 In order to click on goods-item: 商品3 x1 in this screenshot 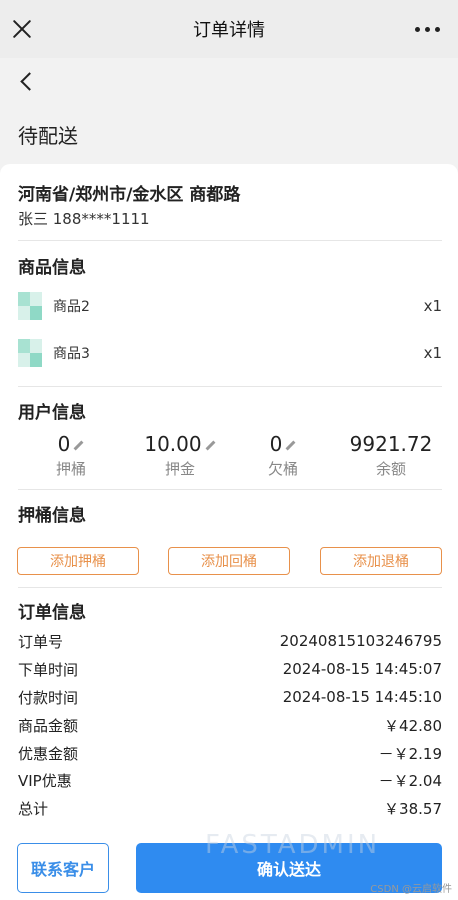, I will do `click(230, 353)`.